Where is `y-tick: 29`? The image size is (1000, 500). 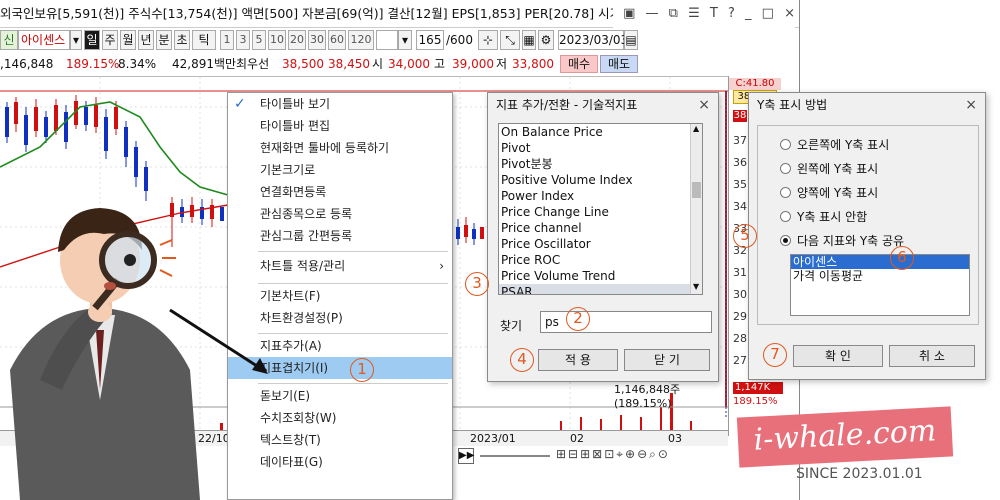 y-tick: 29 is located at coordinates (740, 316).